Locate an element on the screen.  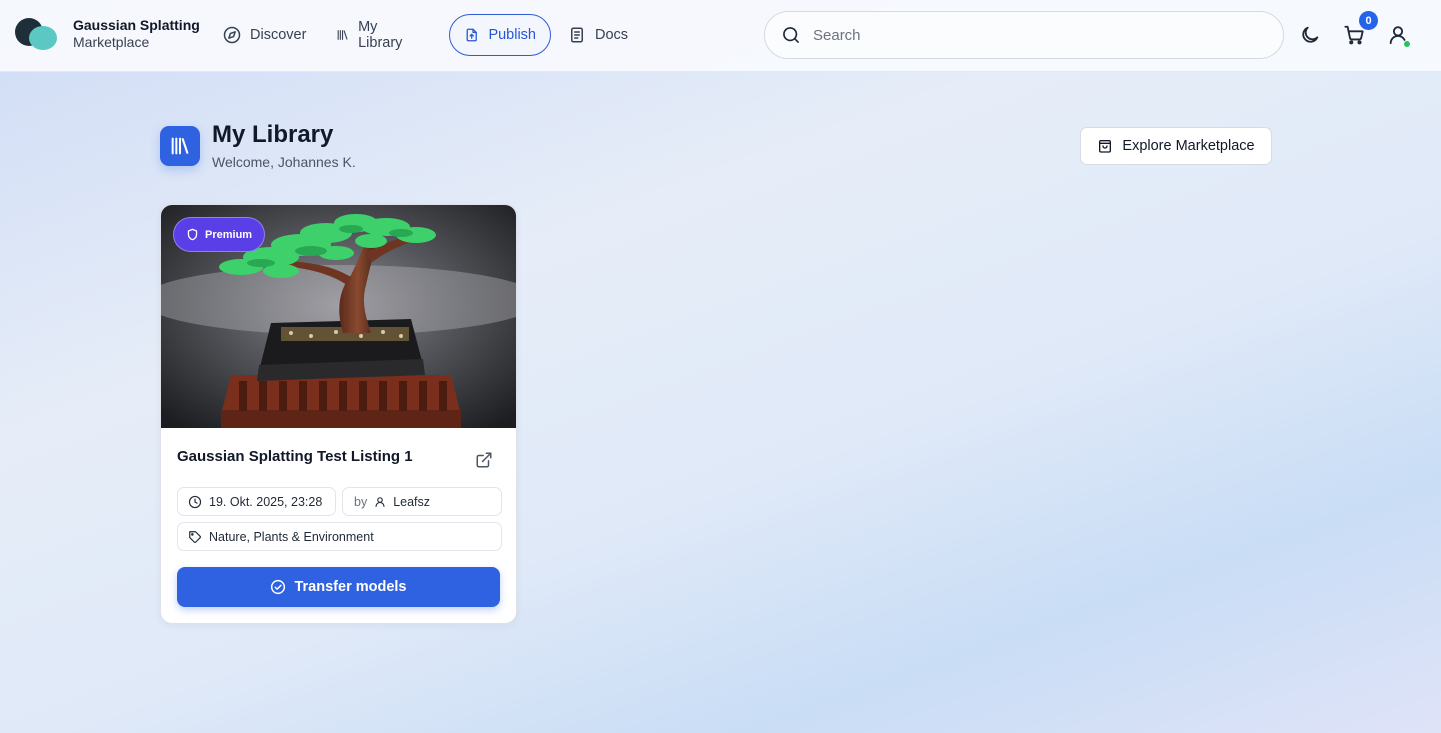
author-chip: by Leafsz is located at coordinates (422, 501).